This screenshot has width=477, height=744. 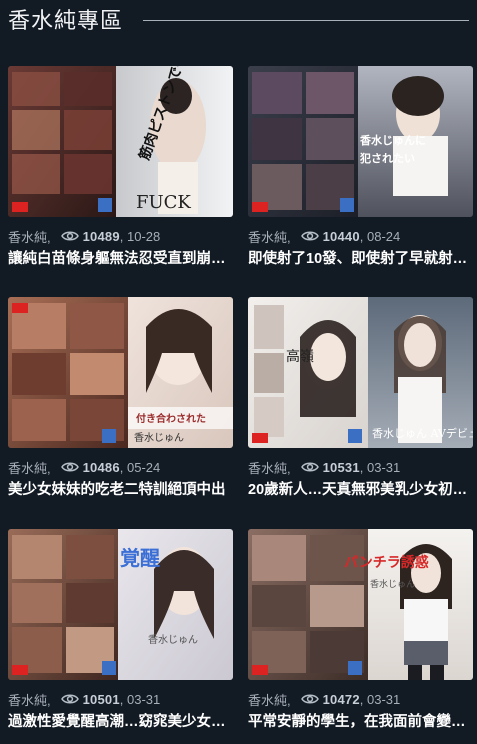 What do you see at coordinates (120, 490) in the screenshot?
I see `video-title: 美少女妹妹的吃老二特訓絕頂中出` at bounding box center [120, 490].